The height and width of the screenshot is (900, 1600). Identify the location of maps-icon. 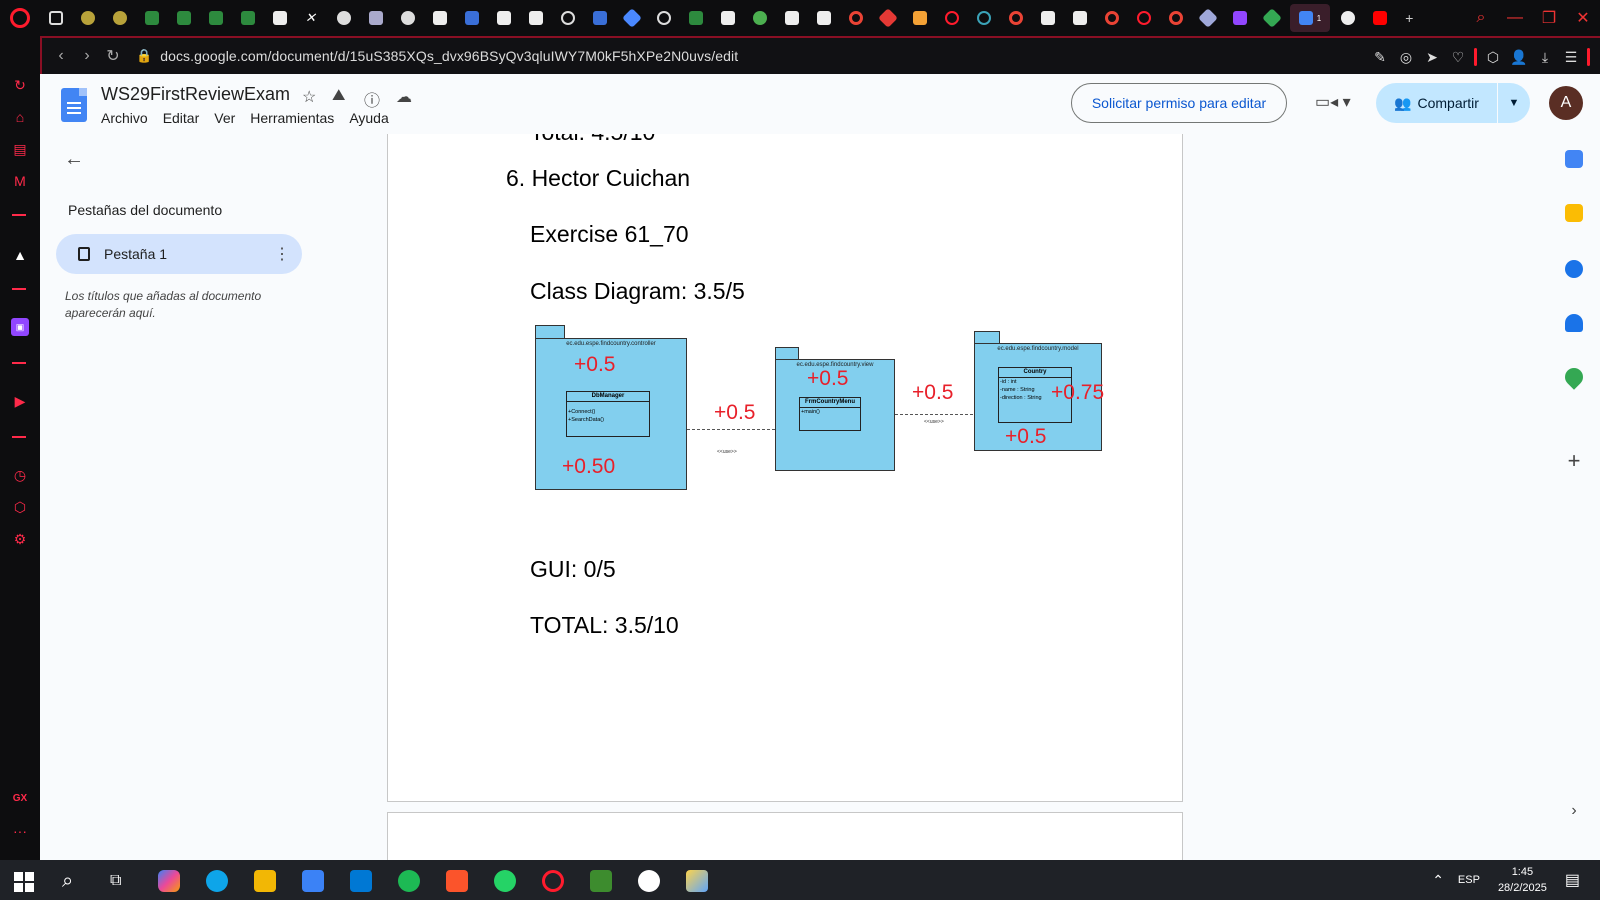
(1574, 377).